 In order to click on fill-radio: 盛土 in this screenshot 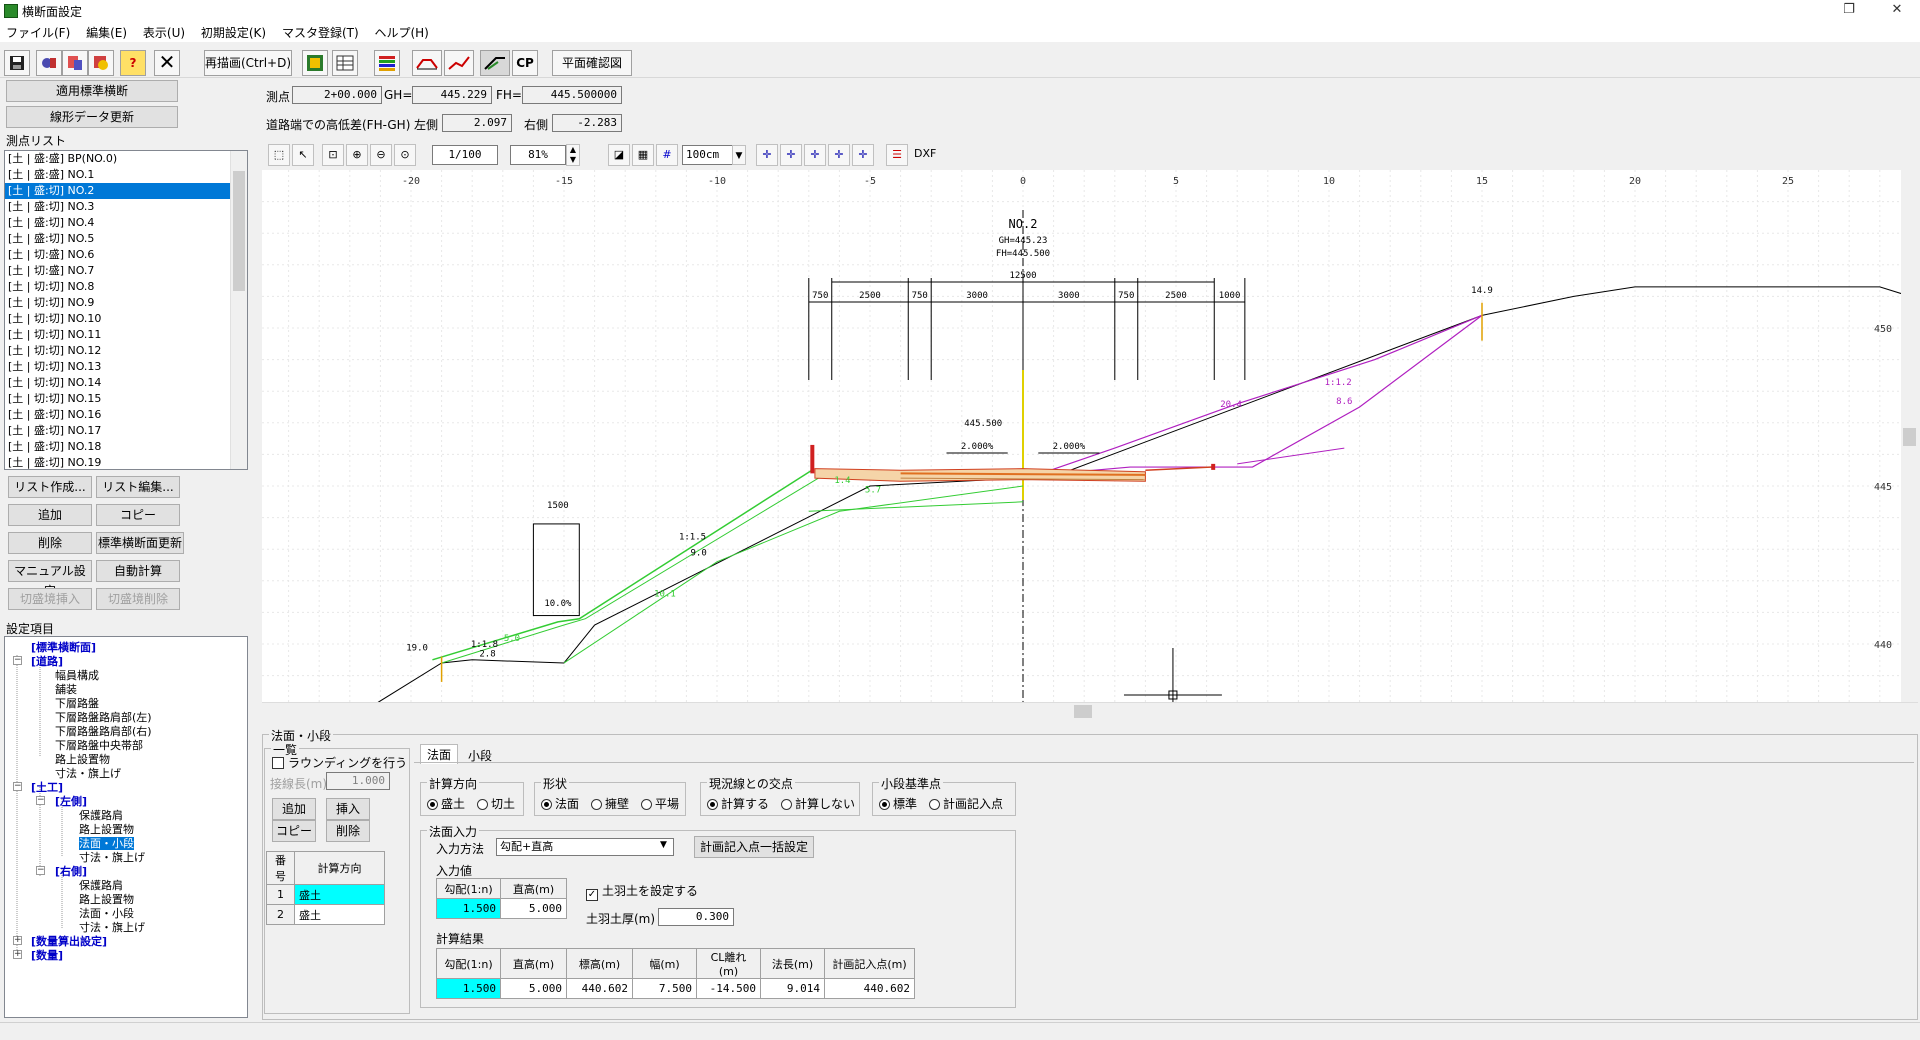, I will do `click(446, 803)`.